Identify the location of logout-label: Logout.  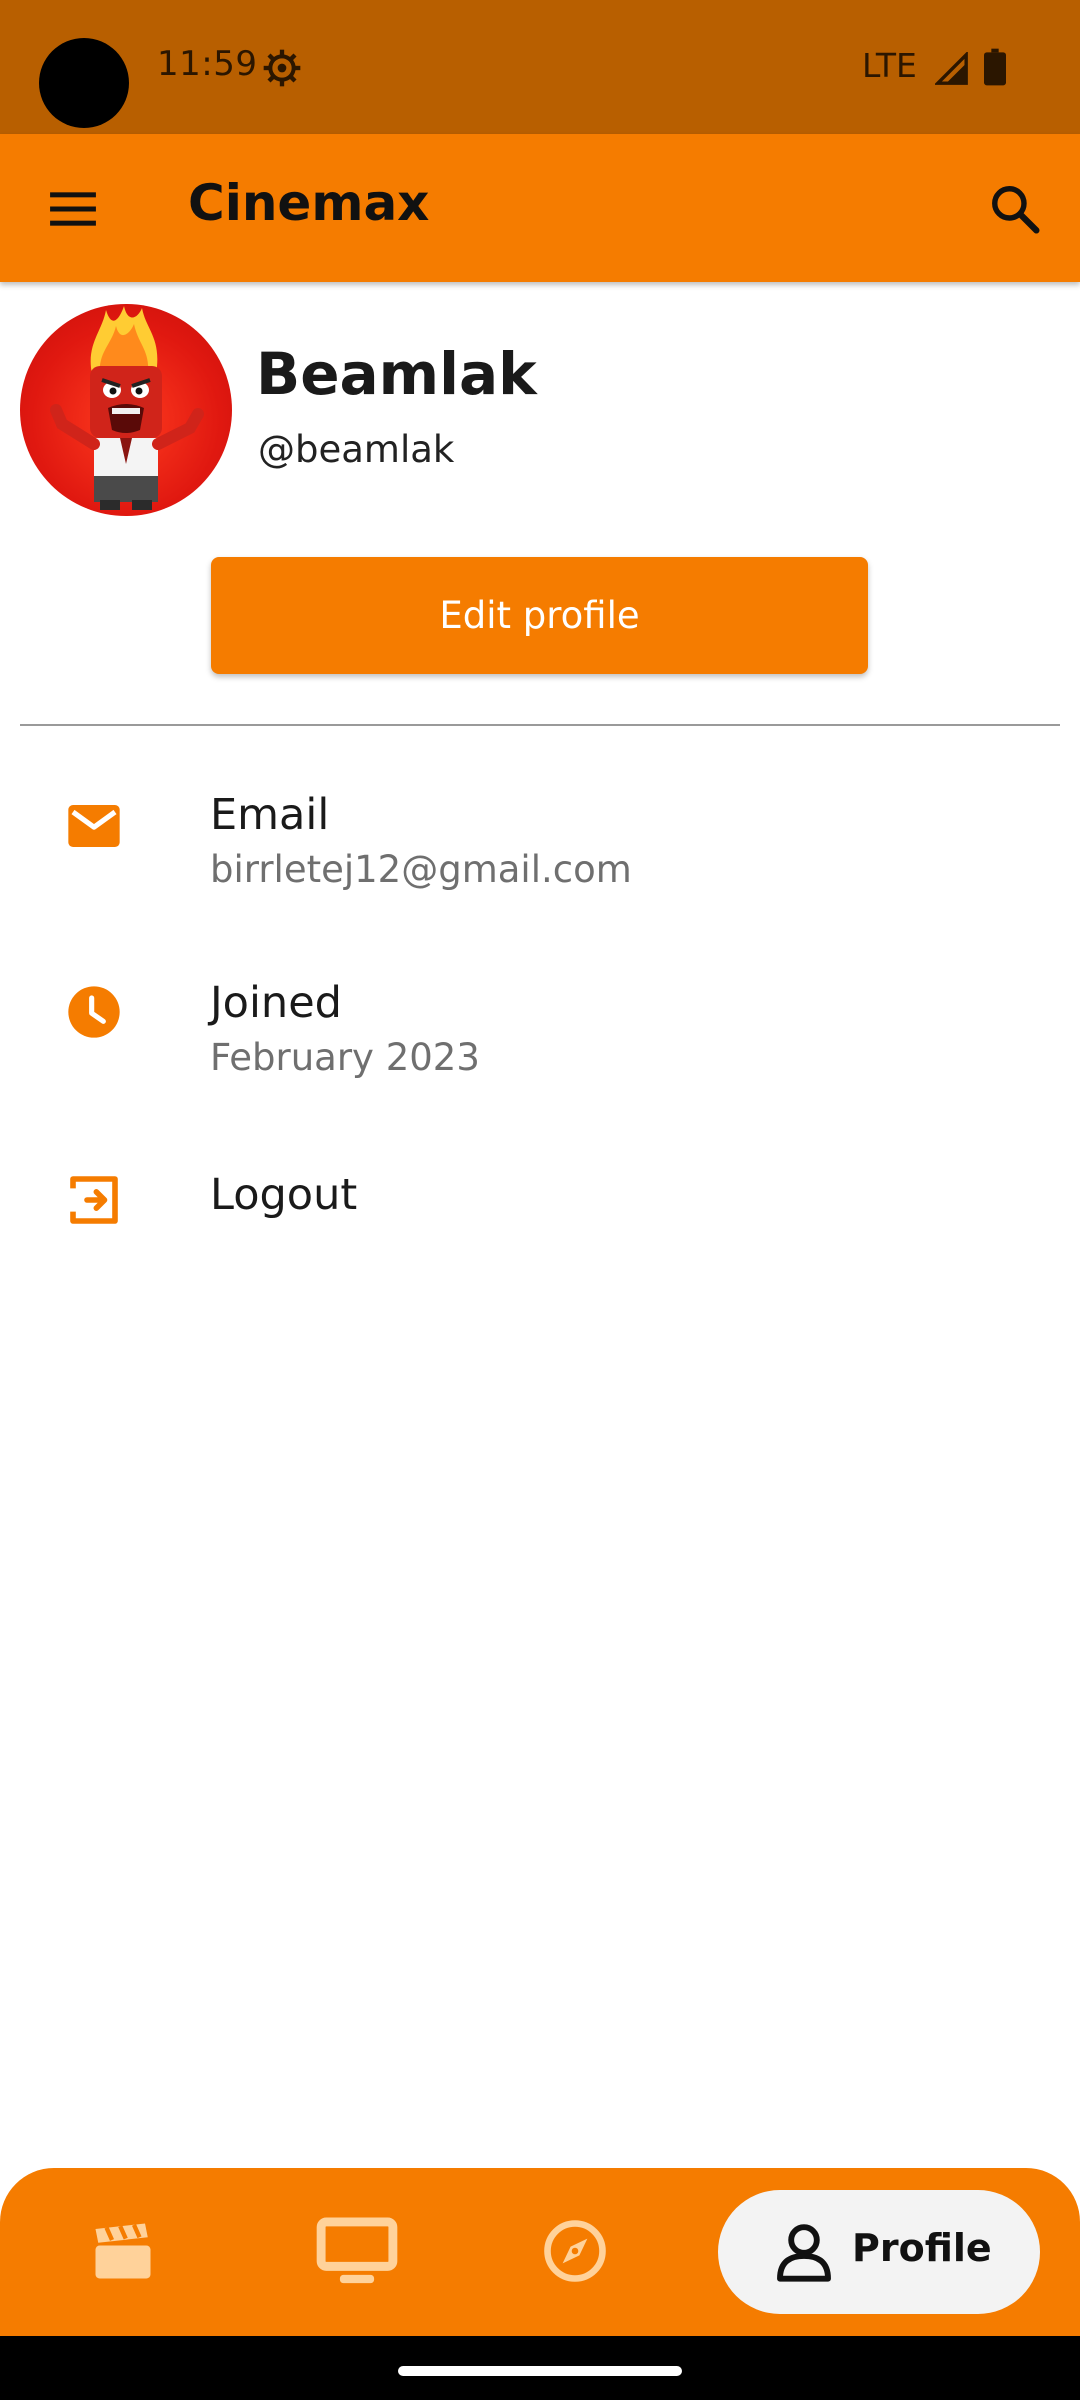
(283, 1195).